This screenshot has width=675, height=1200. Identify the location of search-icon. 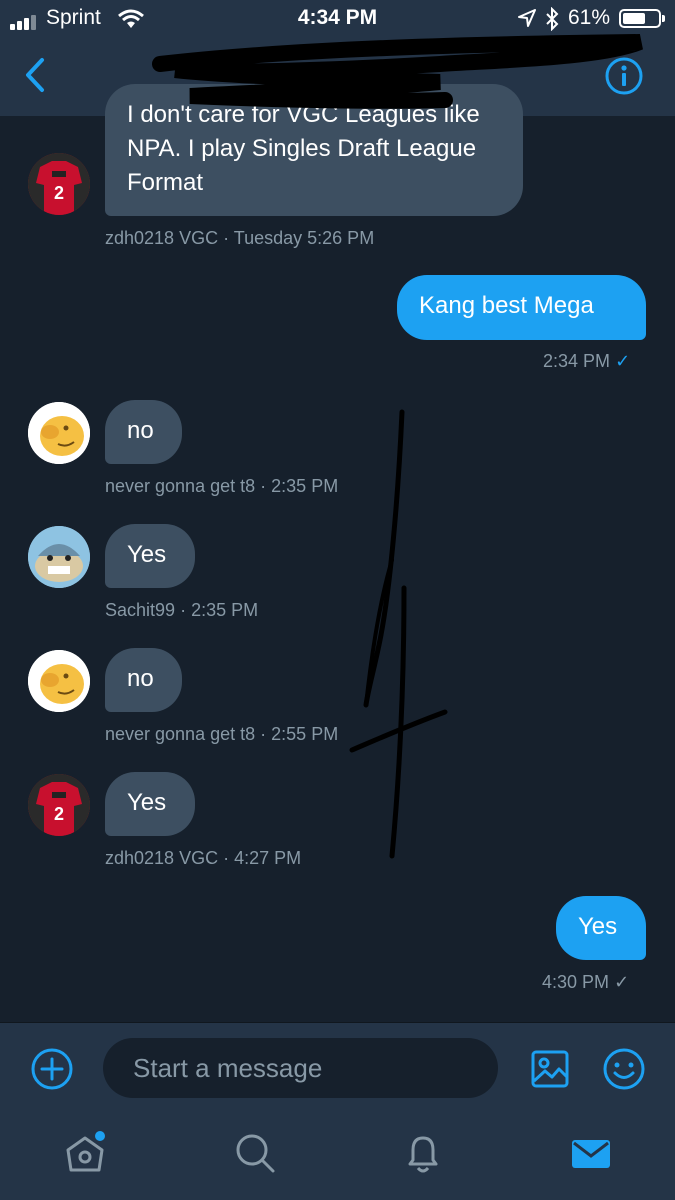
(255, 1153).